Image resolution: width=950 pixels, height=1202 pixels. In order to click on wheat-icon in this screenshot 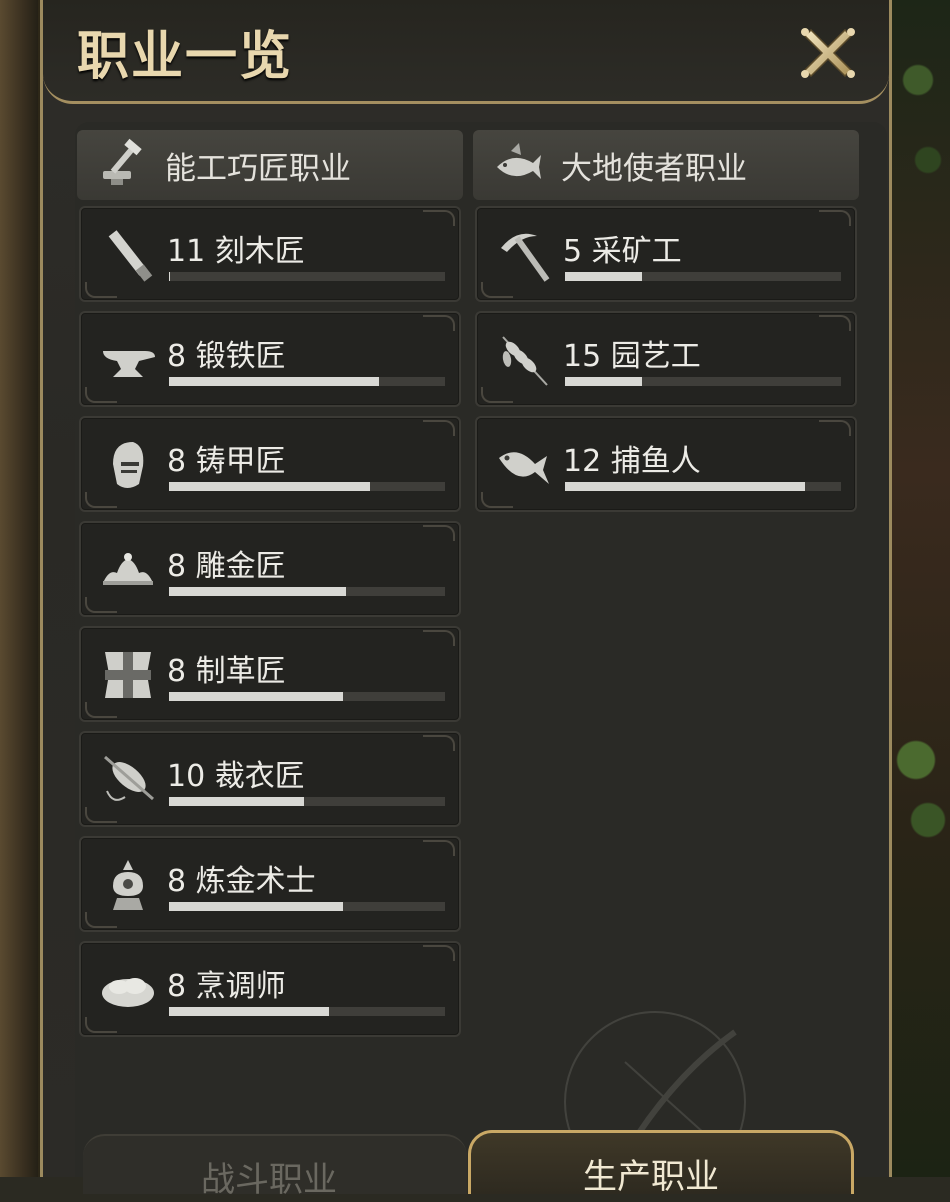, I will do `click(525, 361)`.